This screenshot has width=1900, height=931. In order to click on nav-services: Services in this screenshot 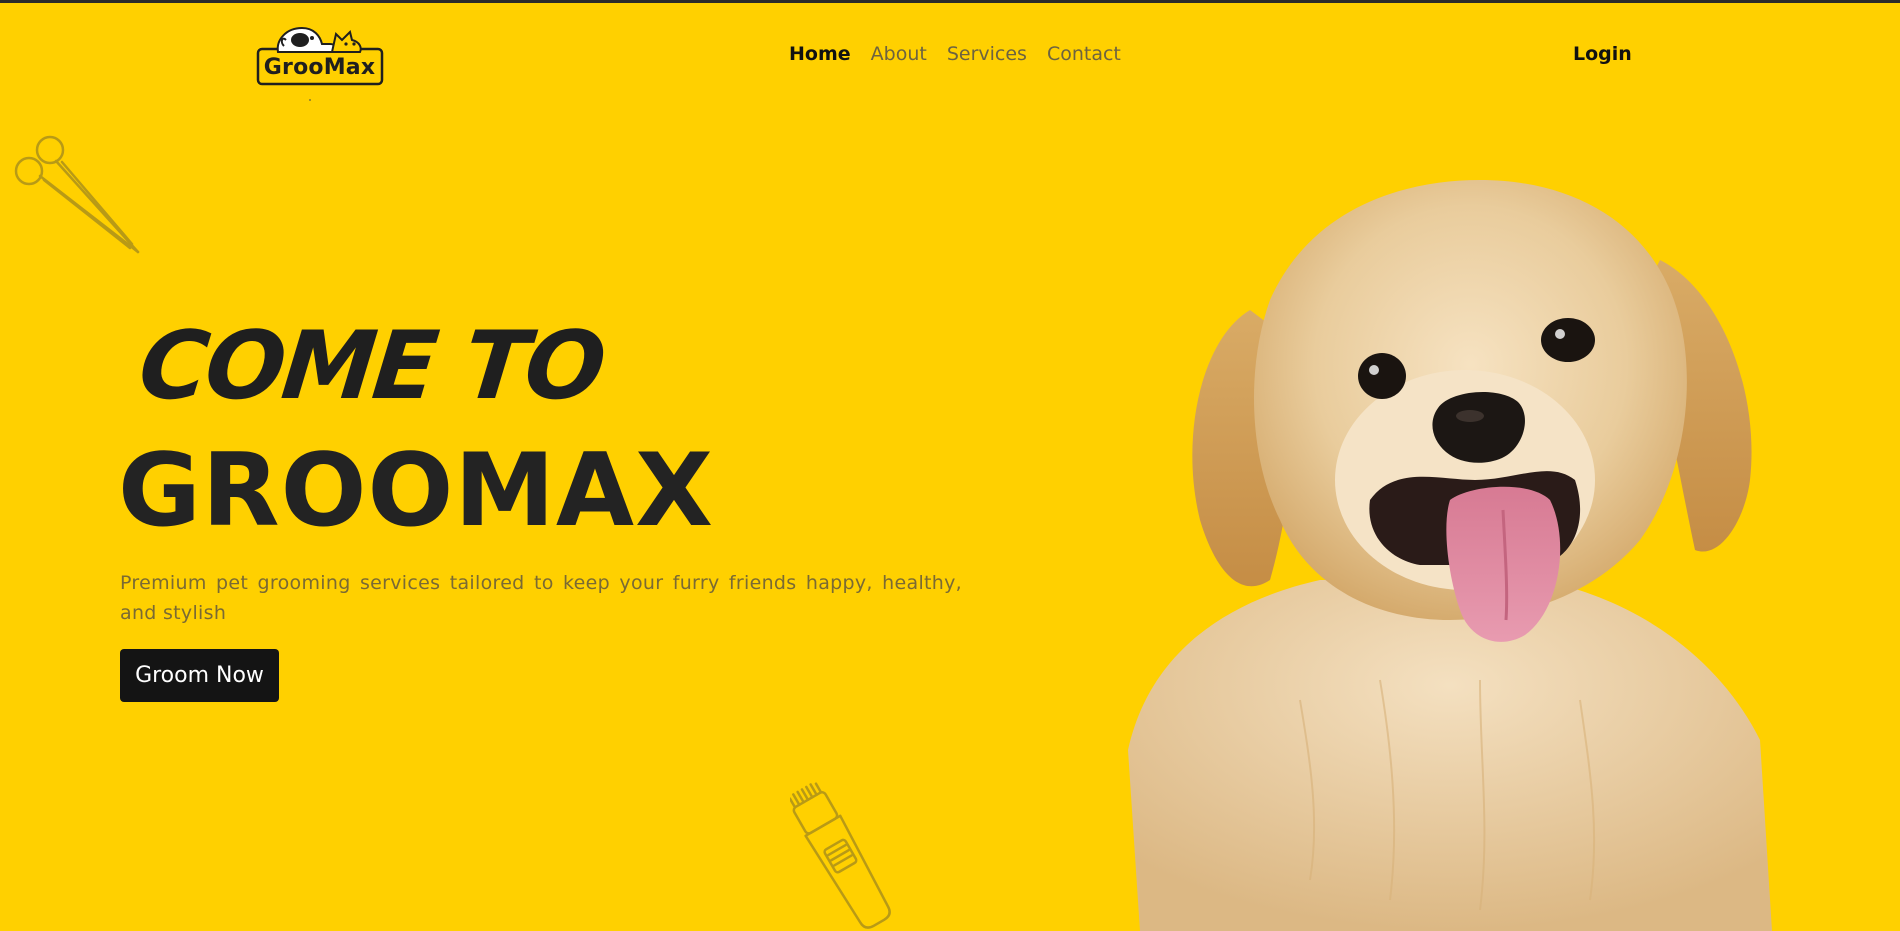, I will do `click(987, 54)`.